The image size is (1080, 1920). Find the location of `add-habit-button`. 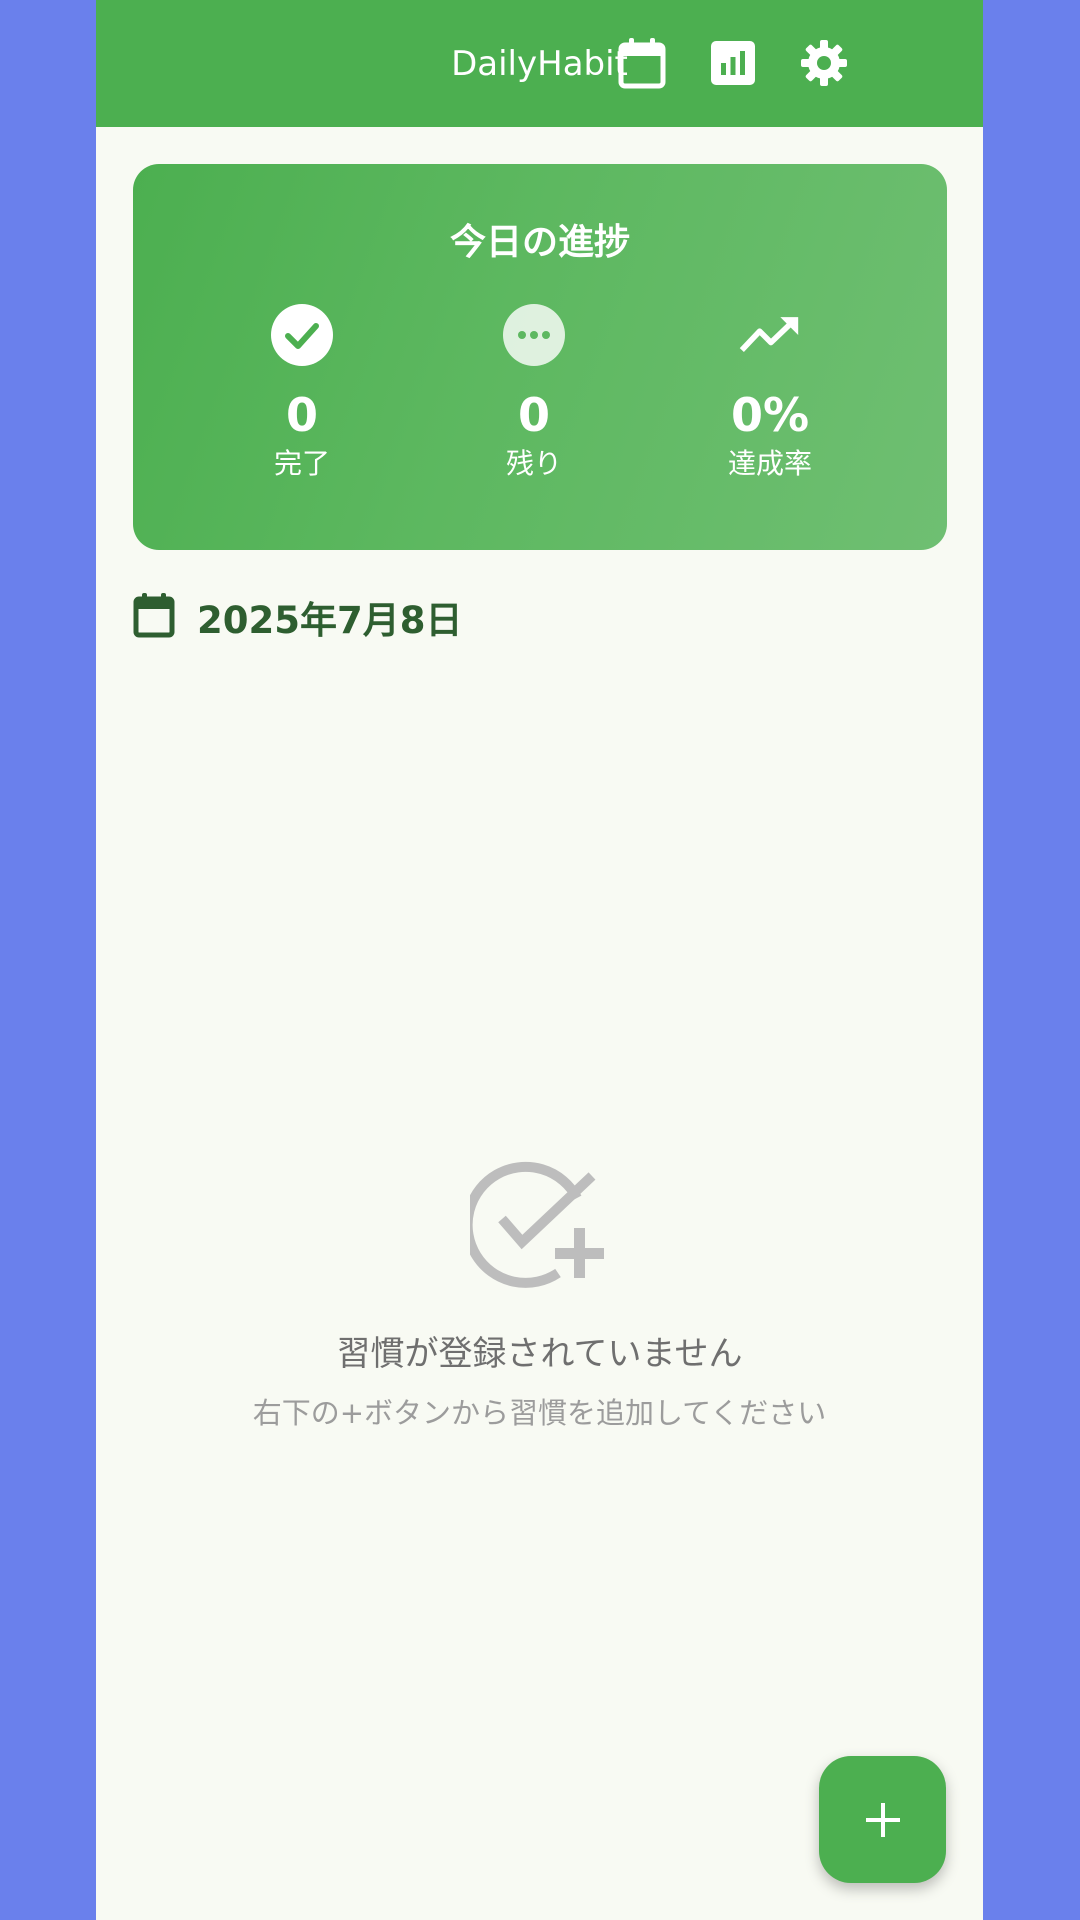

add-habit-button is located at coordinates (882, 1819).